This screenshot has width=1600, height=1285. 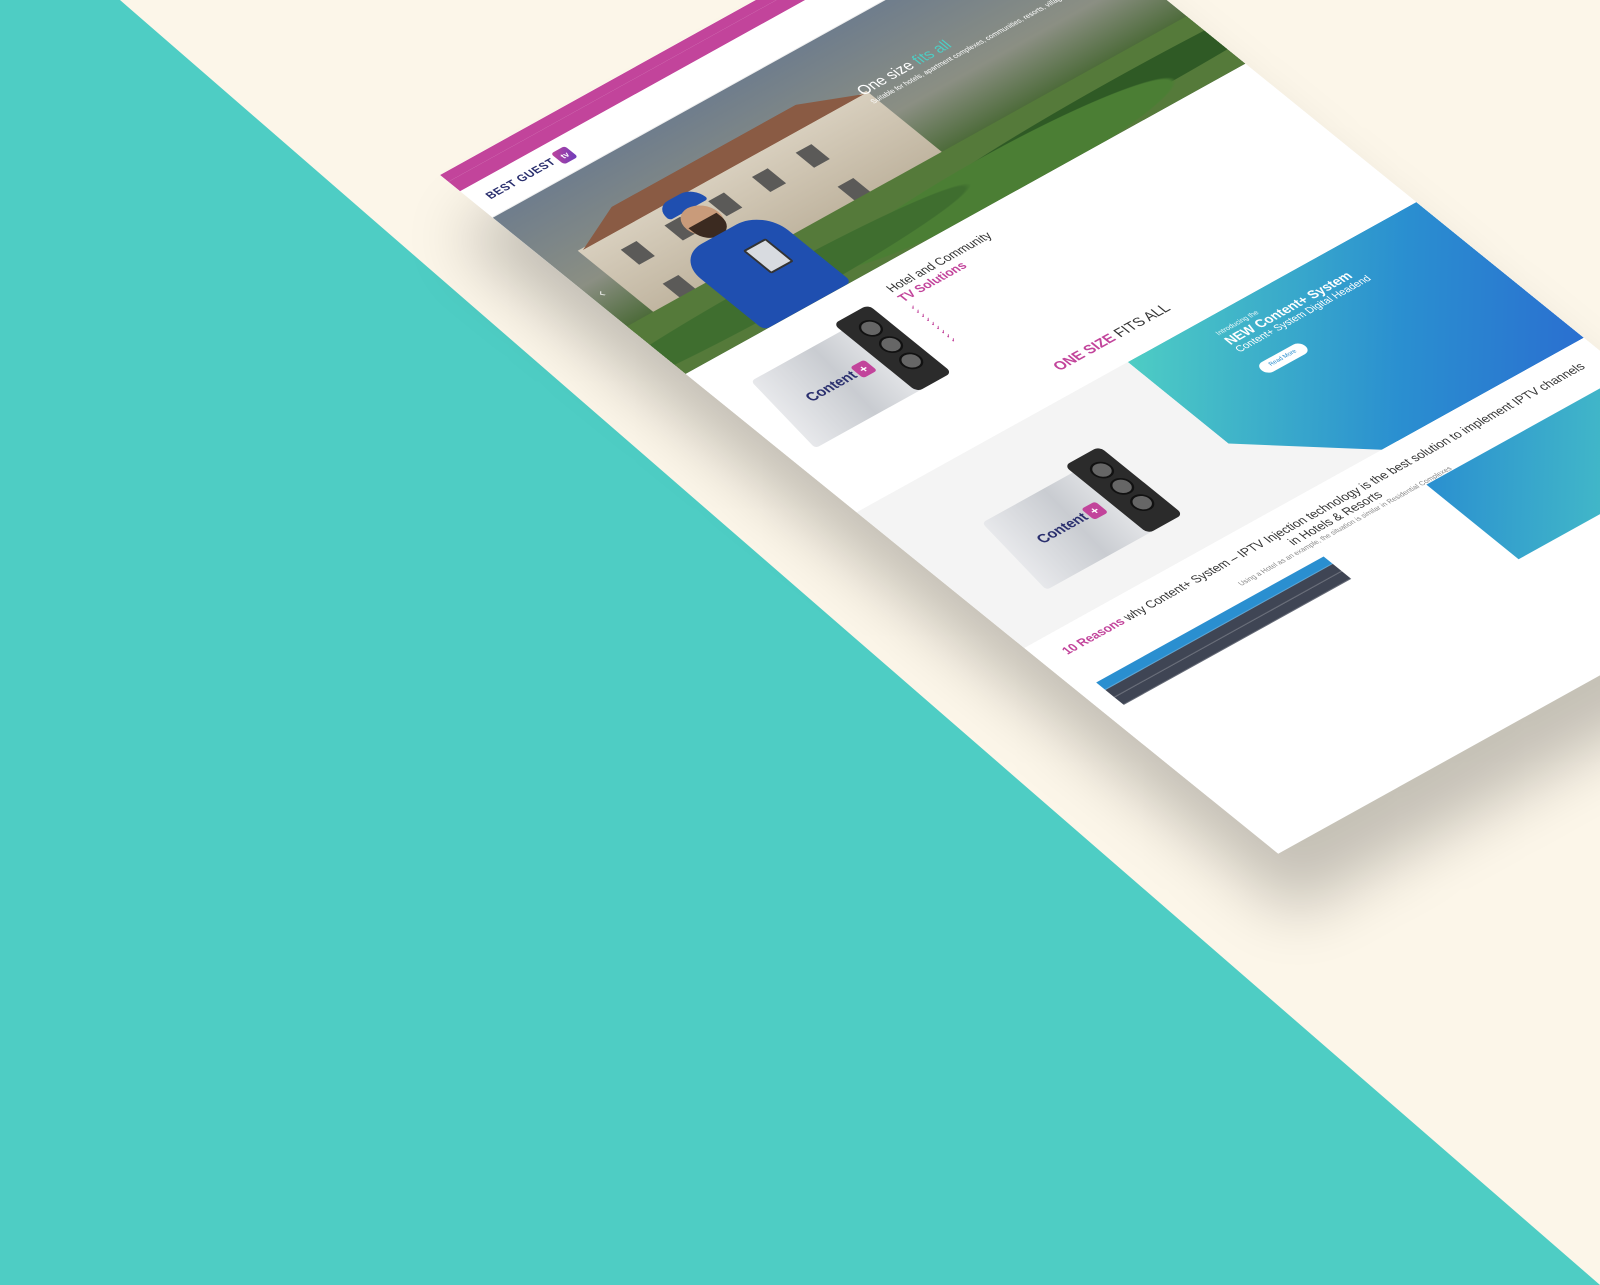 I want to click on slider-prev-arrow-icon: ‹, so click(x=600, y=292).